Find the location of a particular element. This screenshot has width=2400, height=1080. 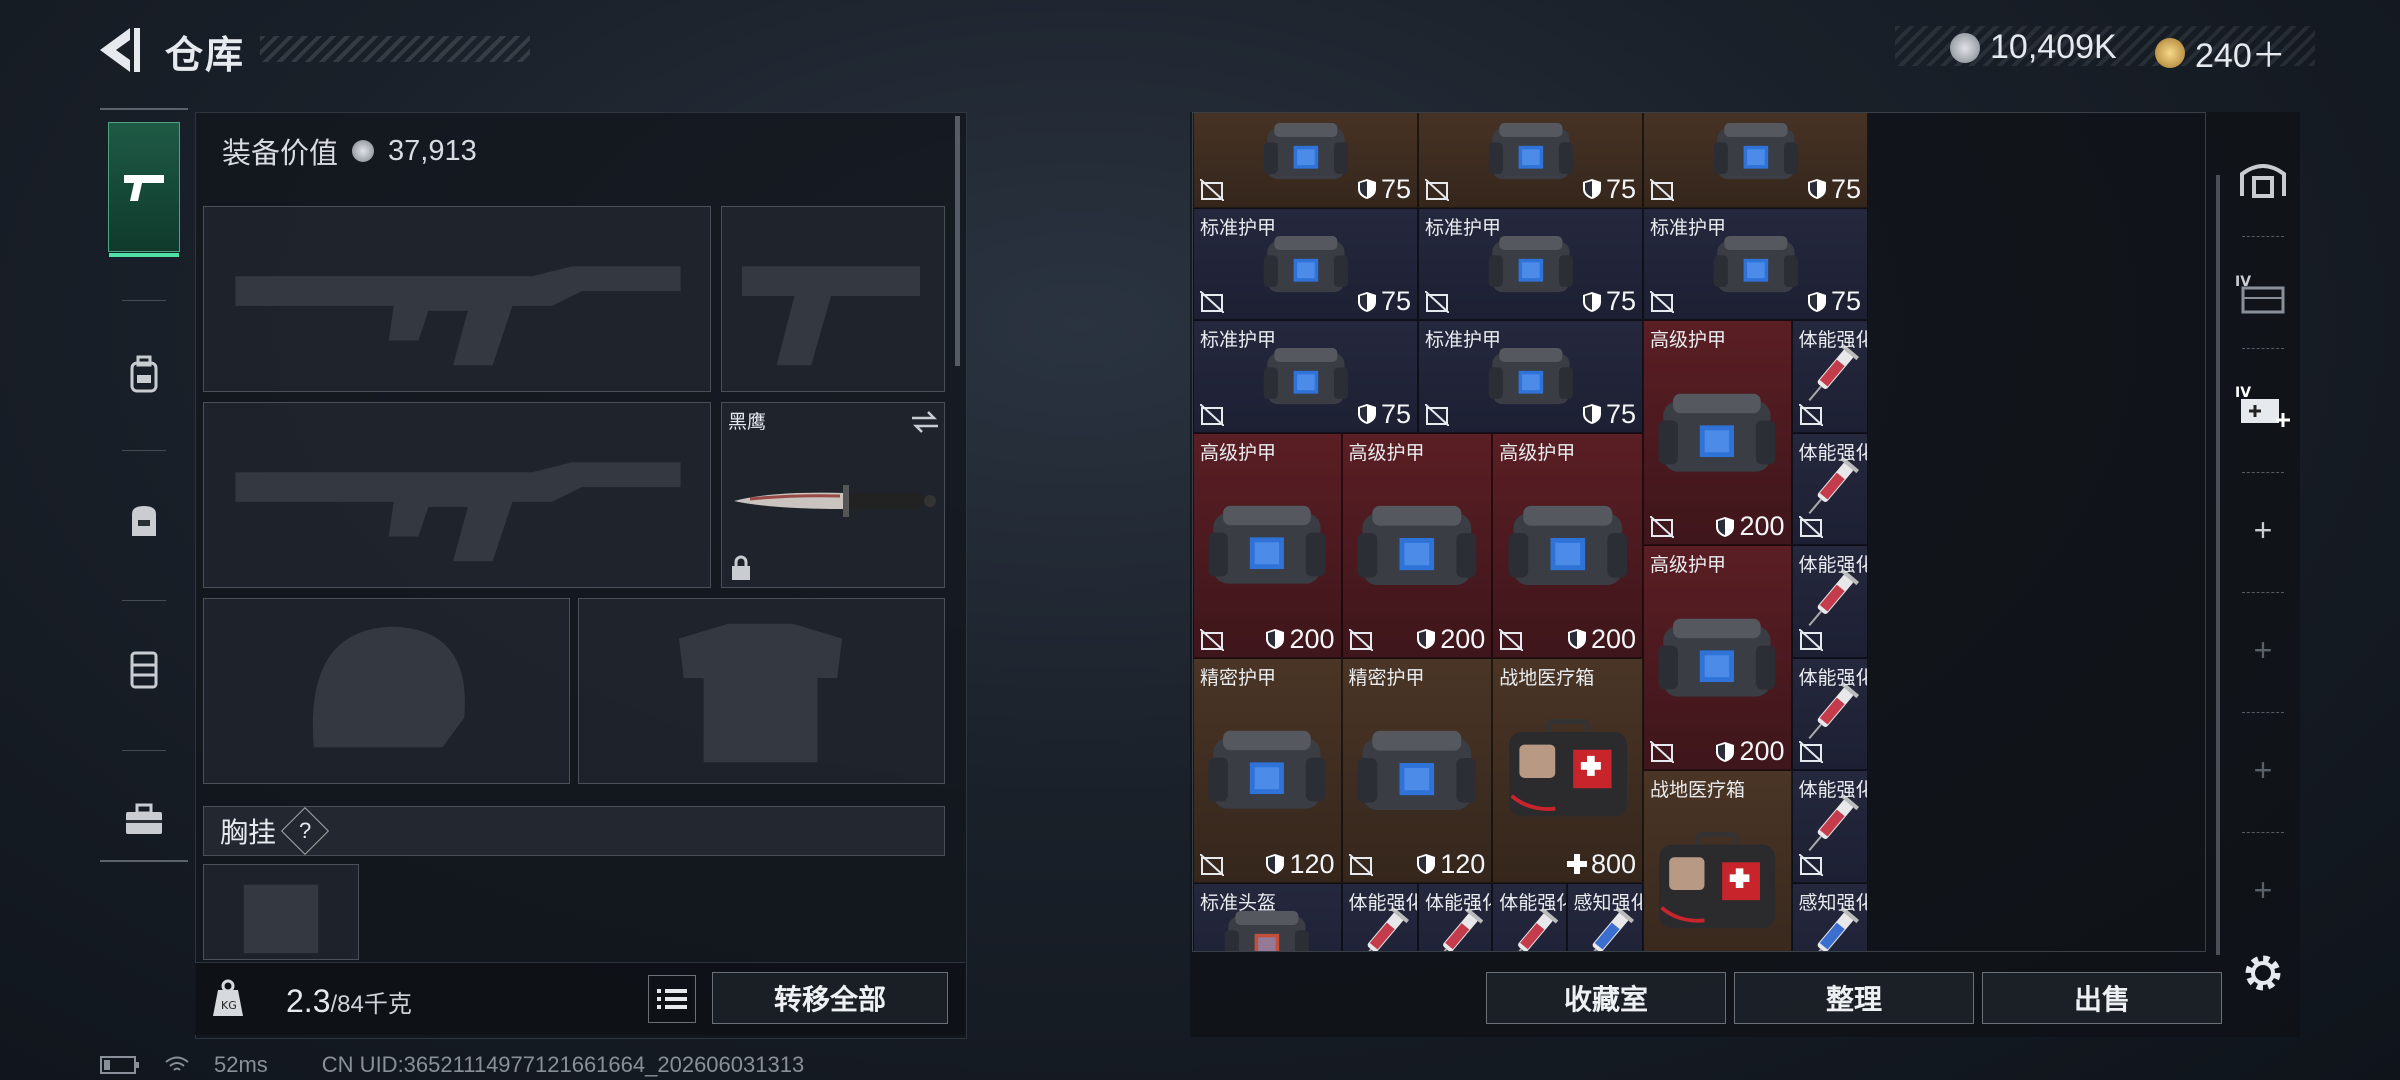

gold-coin-icon is located at coordinates (2170, 52).